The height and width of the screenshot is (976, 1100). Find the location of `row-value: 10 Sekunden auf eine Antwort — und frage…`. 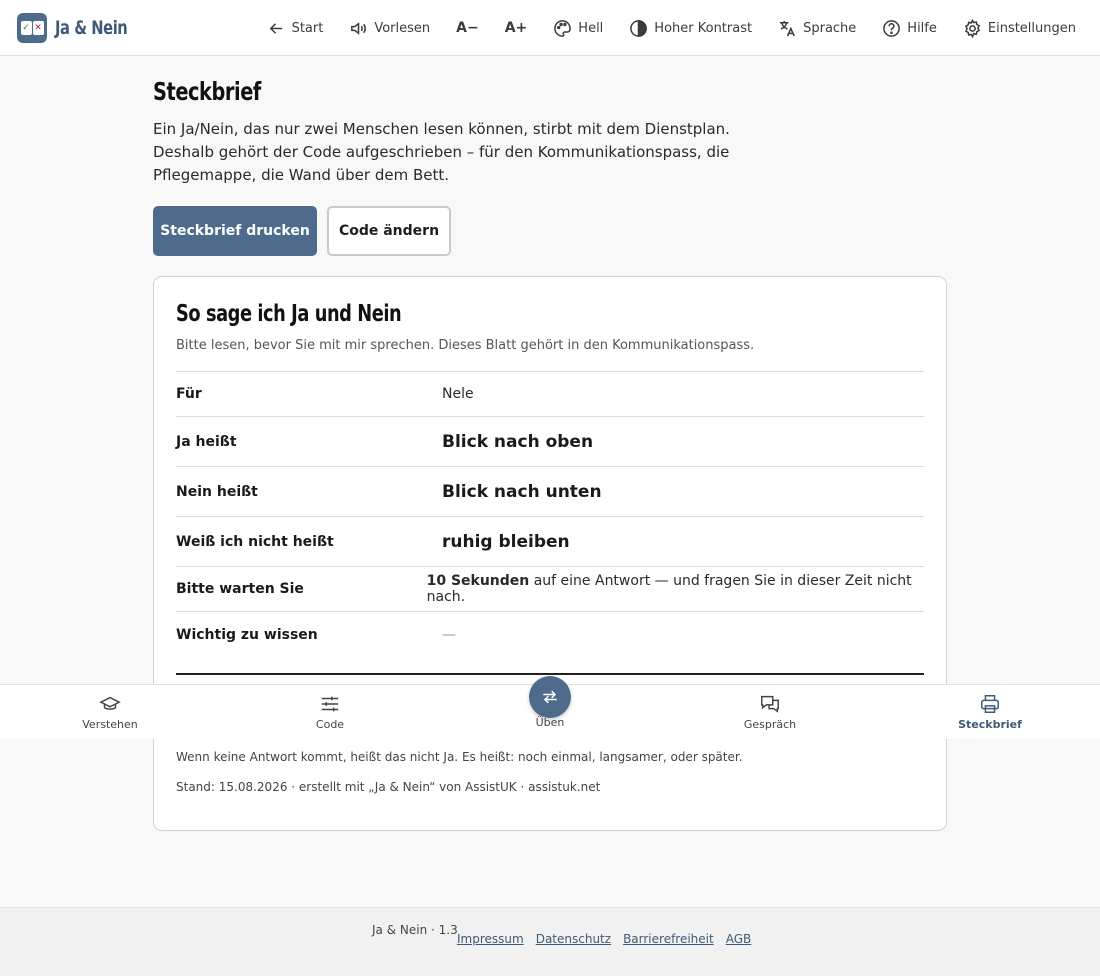

row-value: 10 Sekunden auf eine Antwort — und frage… is located at coordinates (675, 589).